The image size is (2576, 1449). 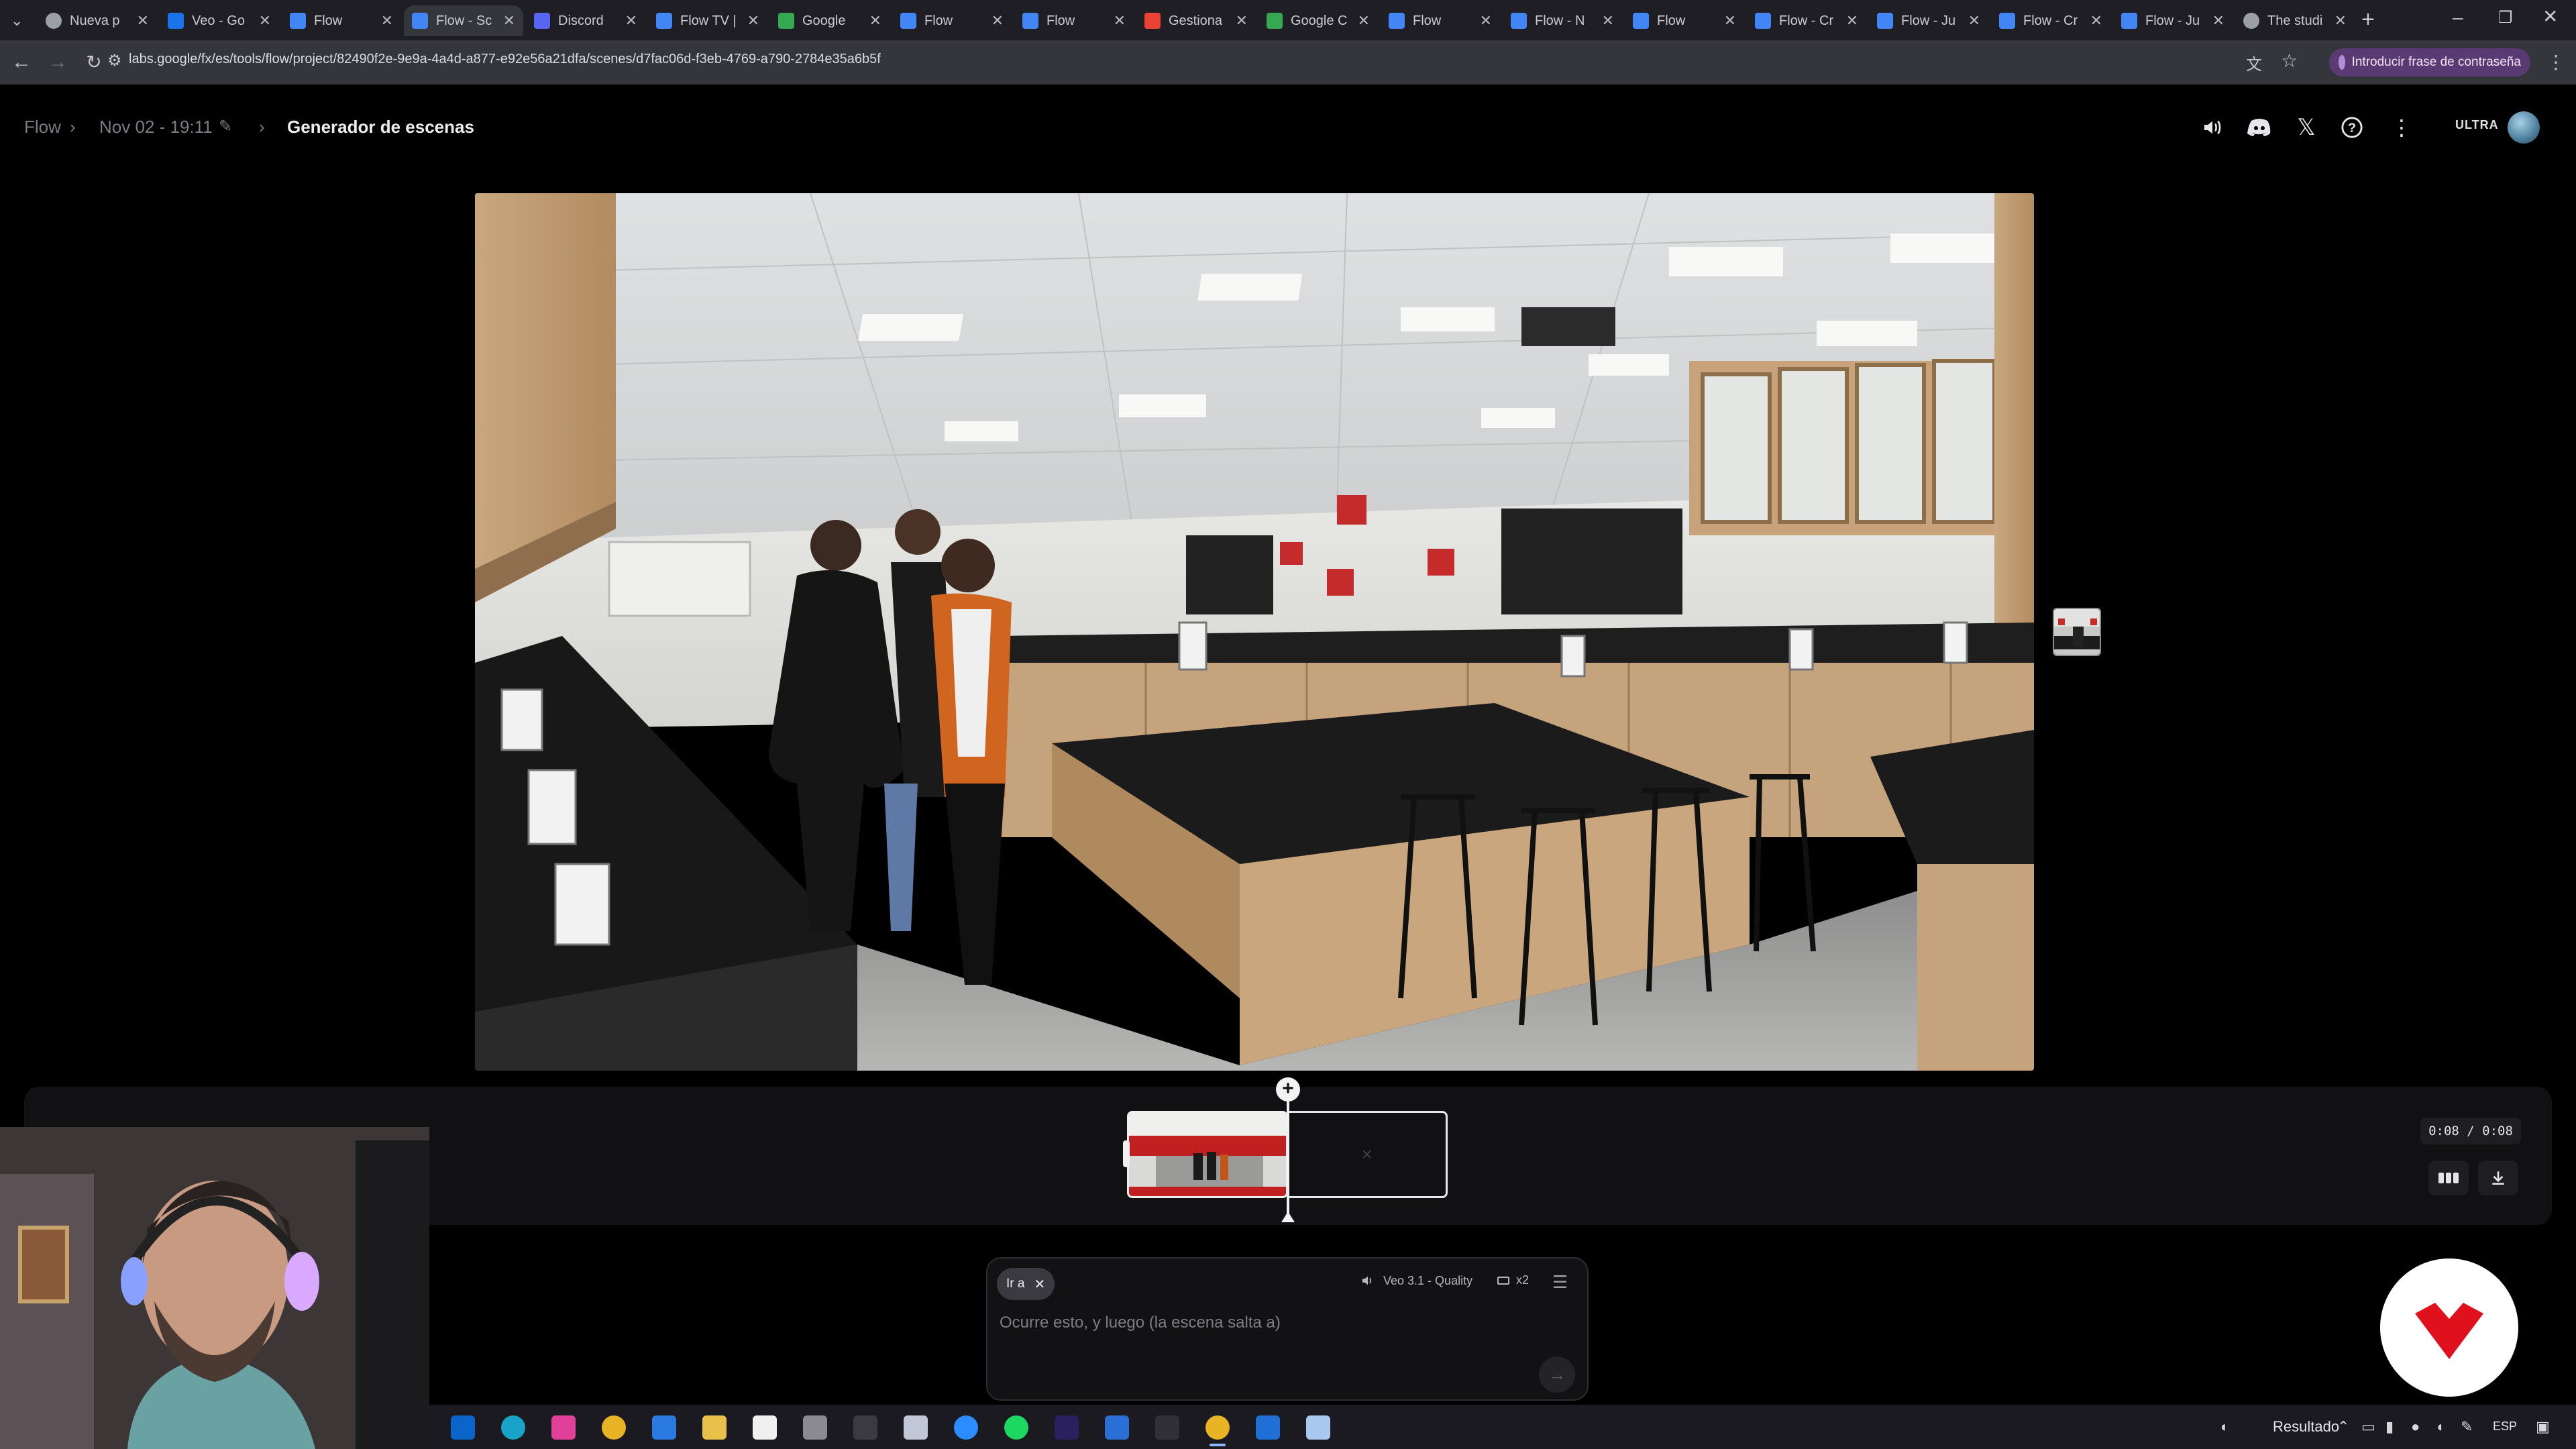 I want to click on browser-tab: Nueva p ✕, so click(x=97, y=20).